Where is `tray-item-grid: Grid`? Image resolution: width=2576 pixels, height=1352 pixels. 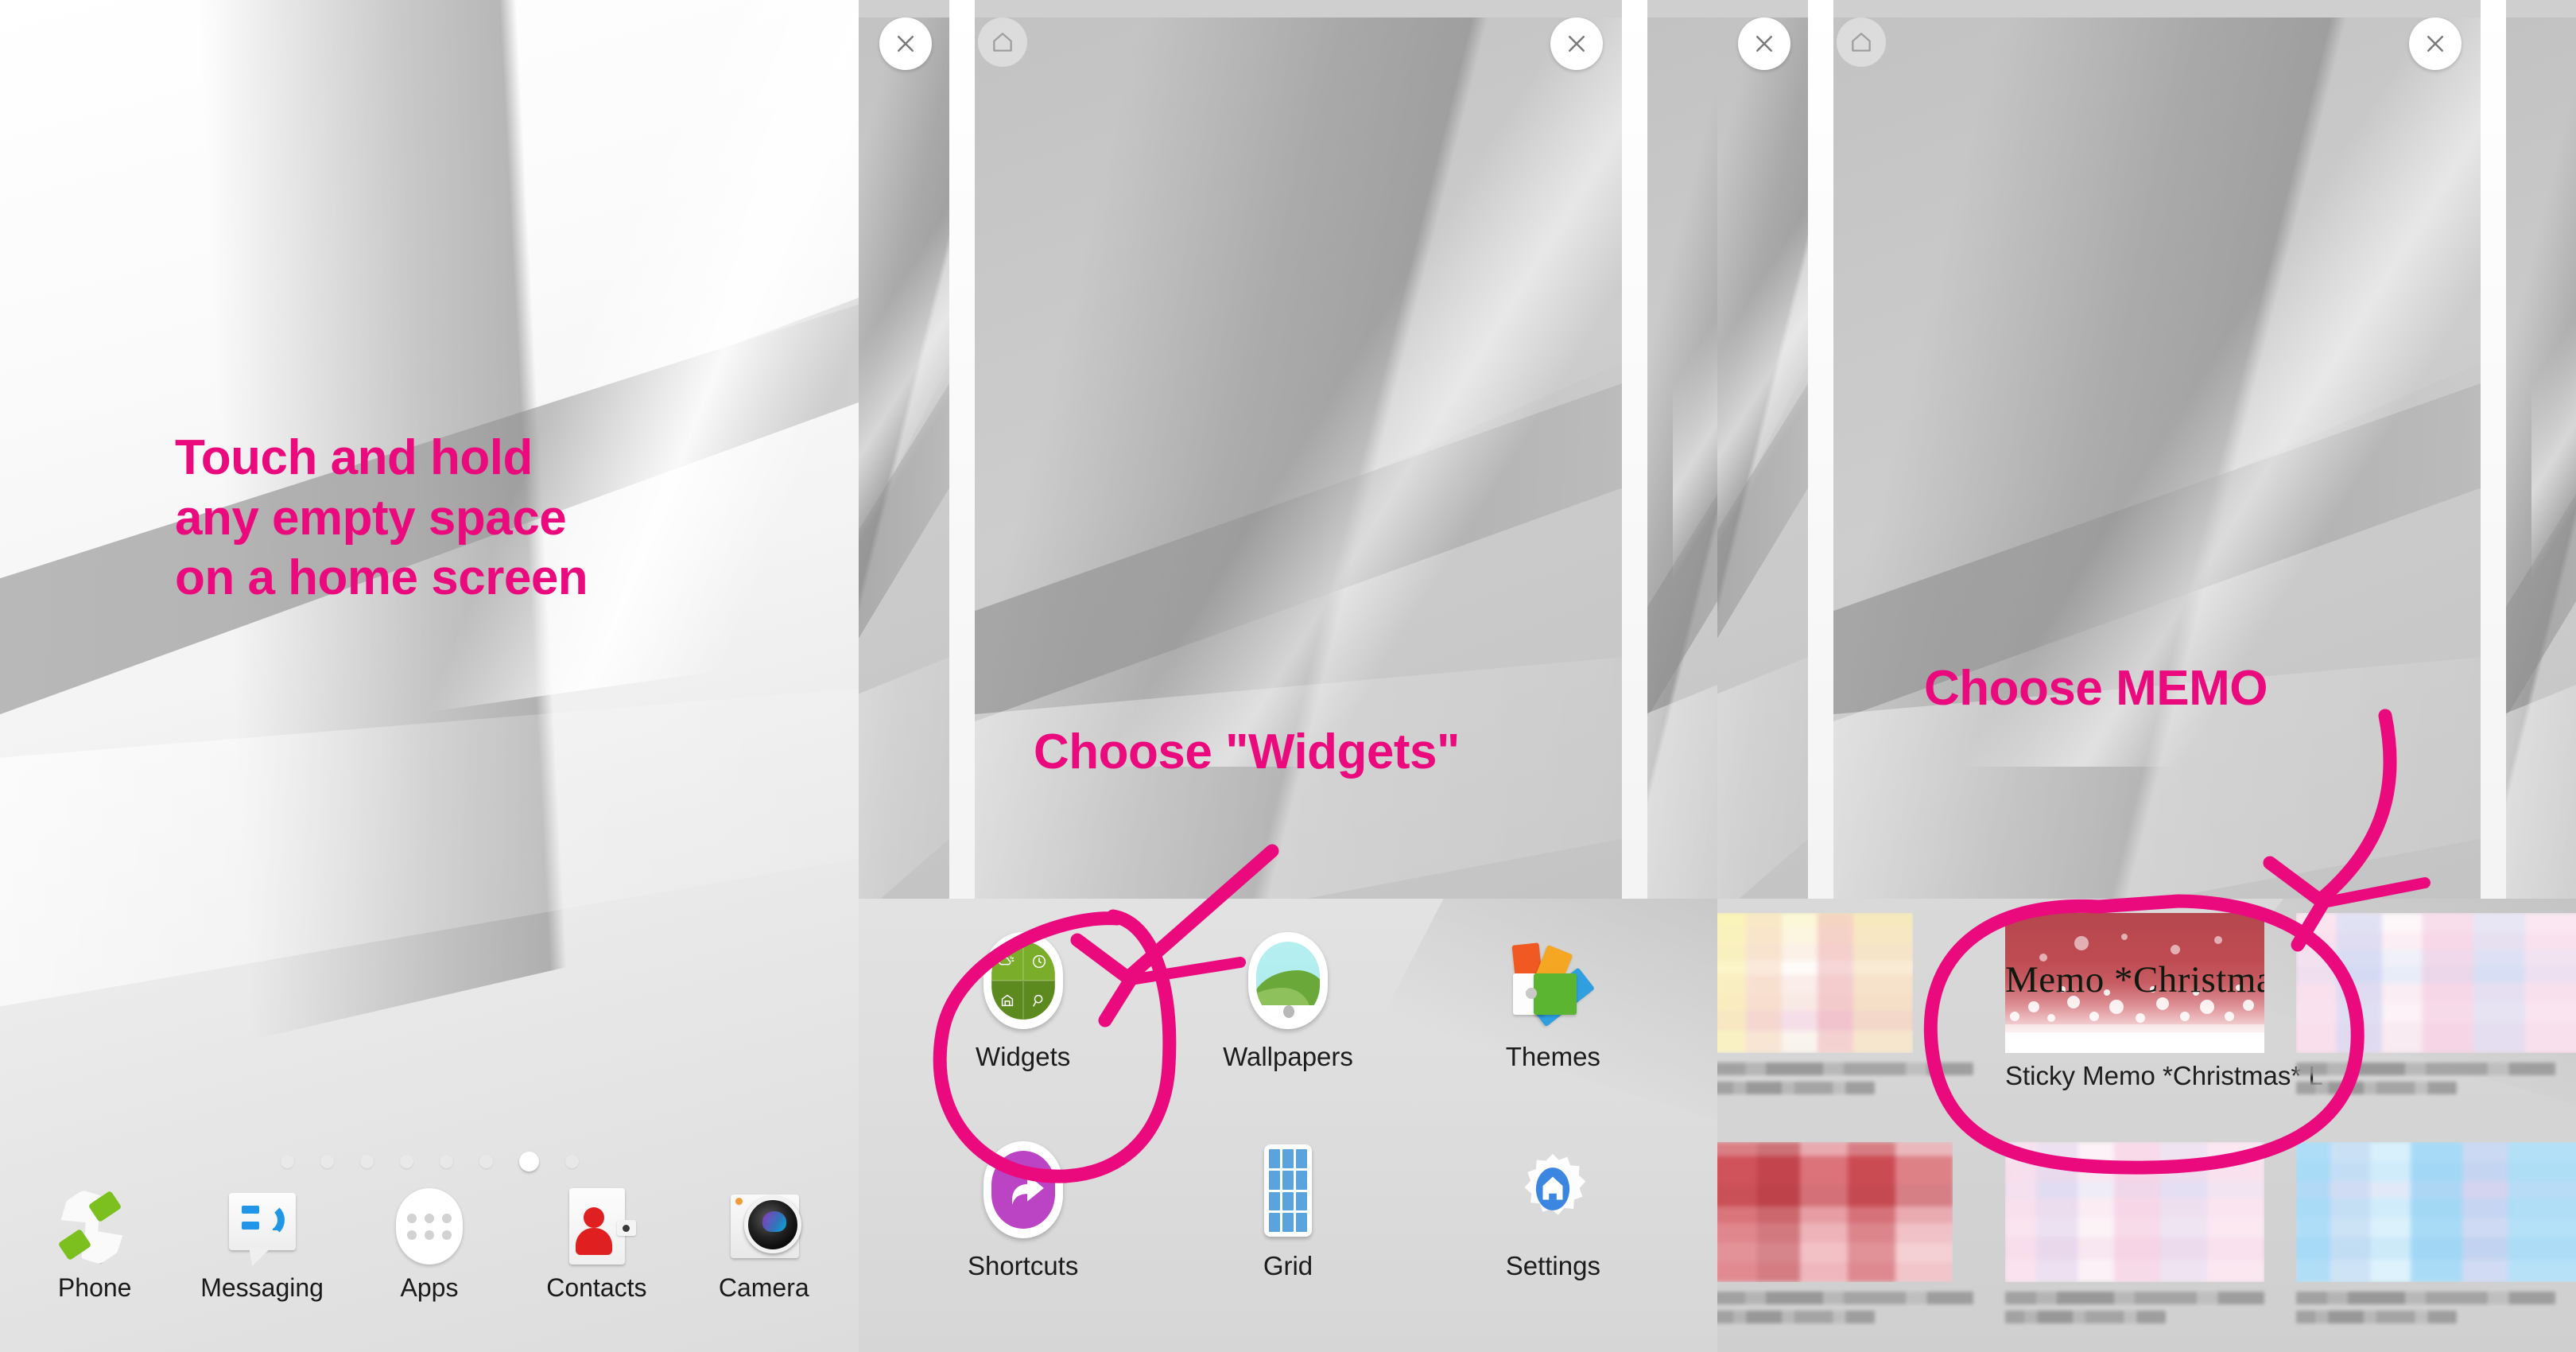
tray-item-grid: Grid is located at coordinates (1288, 1233).